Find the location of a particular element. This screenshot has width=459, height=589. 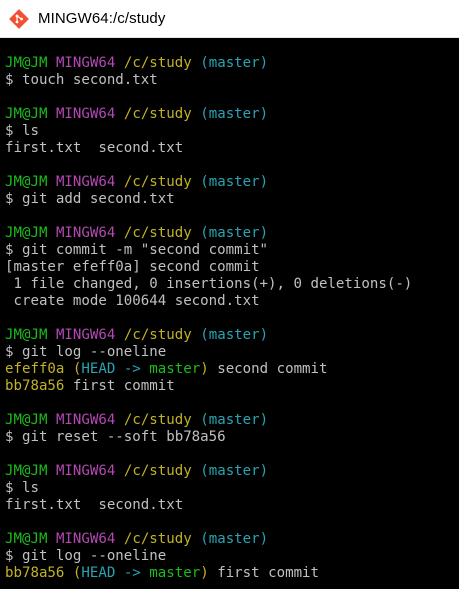

git-log-entry: bb78a56 (HEAD -> master) first commit is located at coordinates (232, 573).